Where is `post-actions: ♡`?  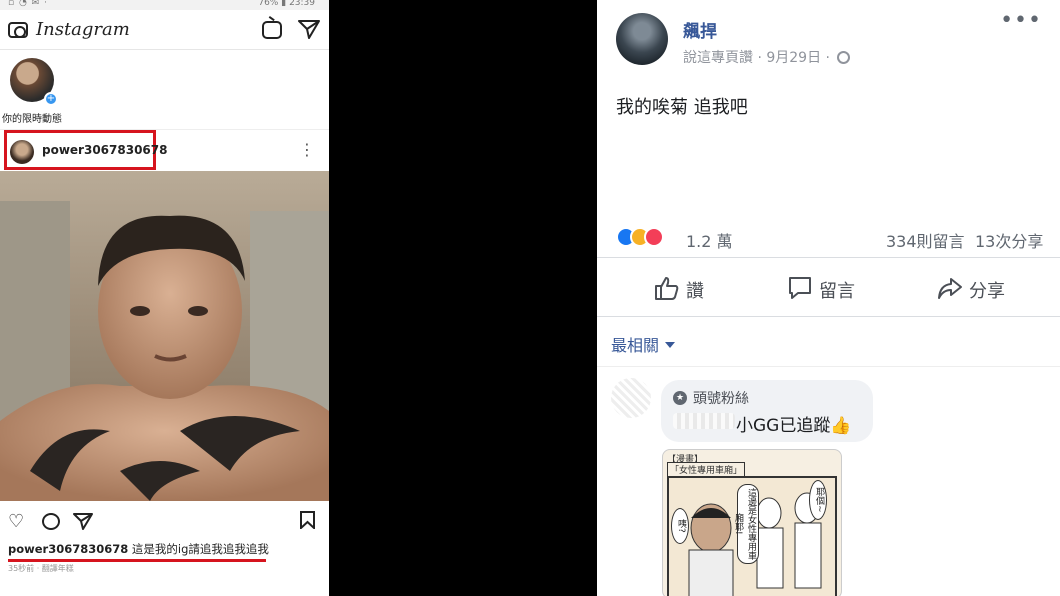 post-actions: ♡ is located at coordinates (164, 520).